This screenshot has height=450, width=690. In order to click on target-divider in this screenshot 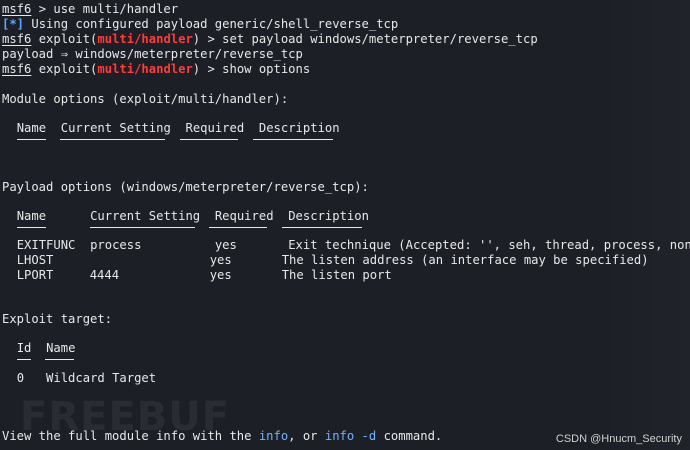, I will do `click(38, 361)`.